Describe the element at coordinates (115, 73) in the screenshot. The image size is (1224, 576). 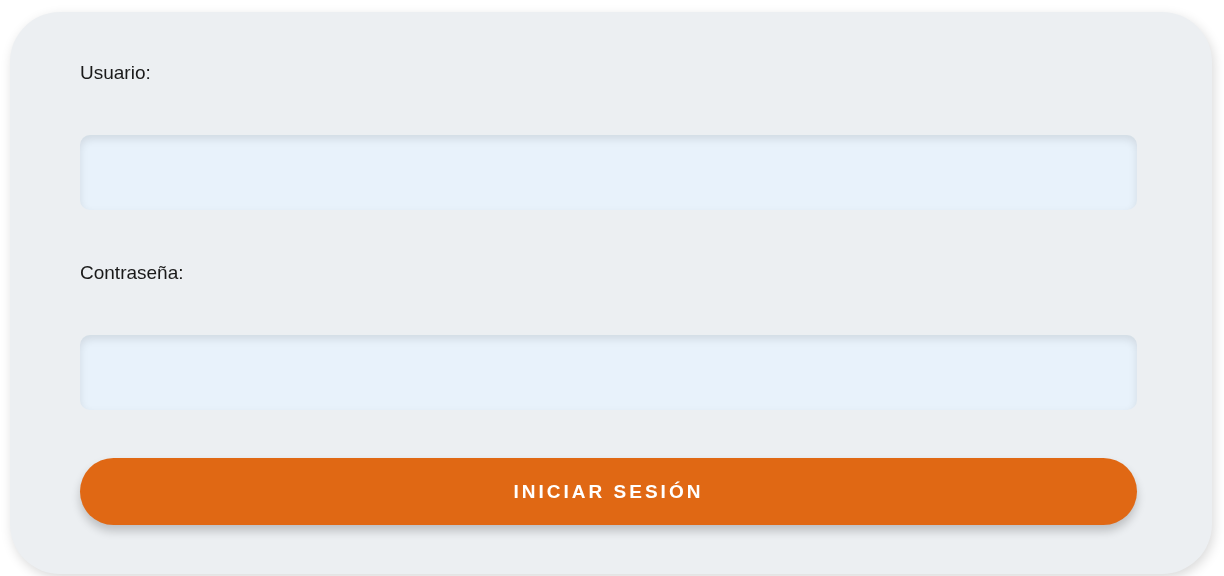
I see `field-label: Usuario:` at that location.